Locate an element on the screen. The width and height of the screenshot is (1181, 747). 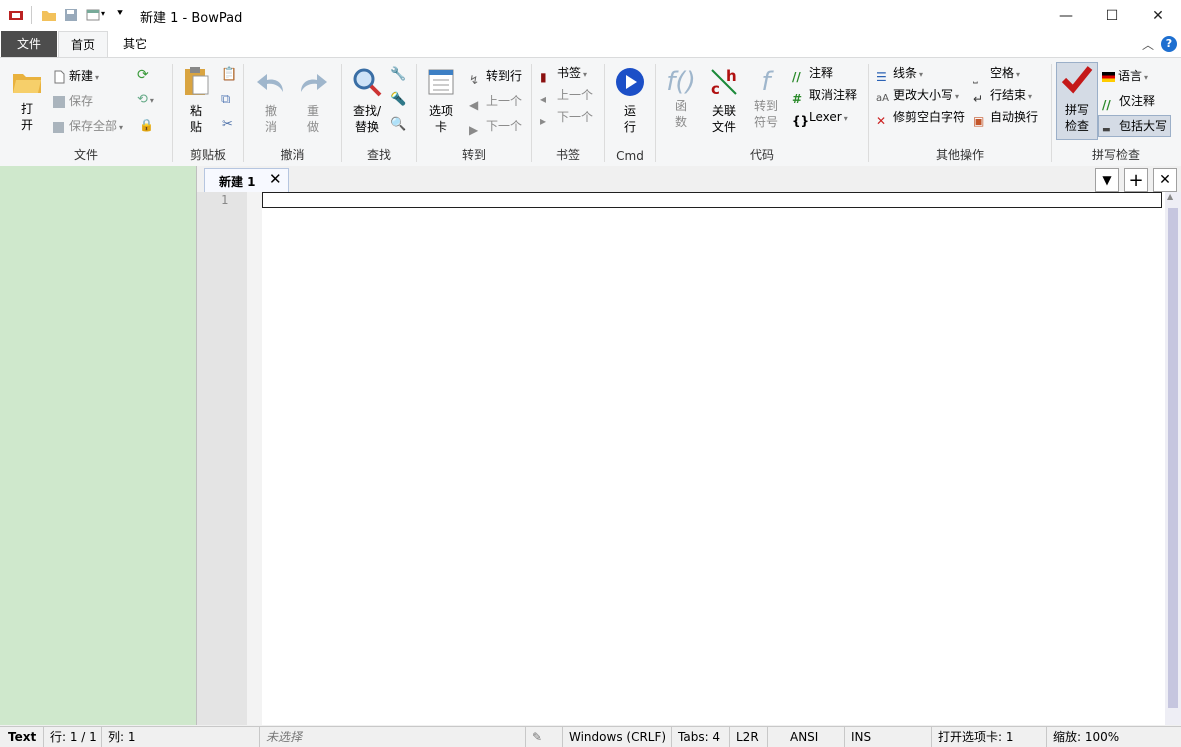
tab-home: 首页 is located at coordinates (83, 44).